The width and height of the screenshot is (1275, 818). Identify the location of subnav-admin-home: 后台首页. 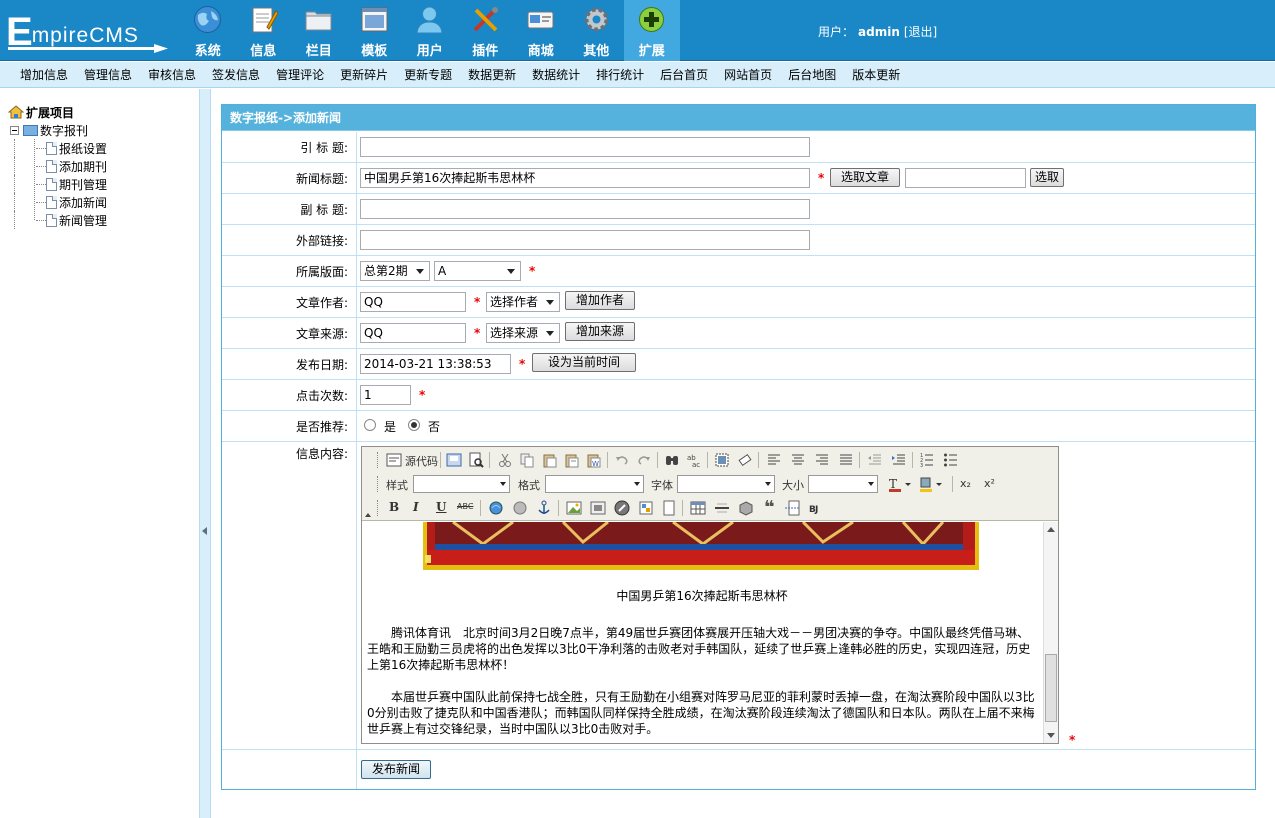
(684, 74).